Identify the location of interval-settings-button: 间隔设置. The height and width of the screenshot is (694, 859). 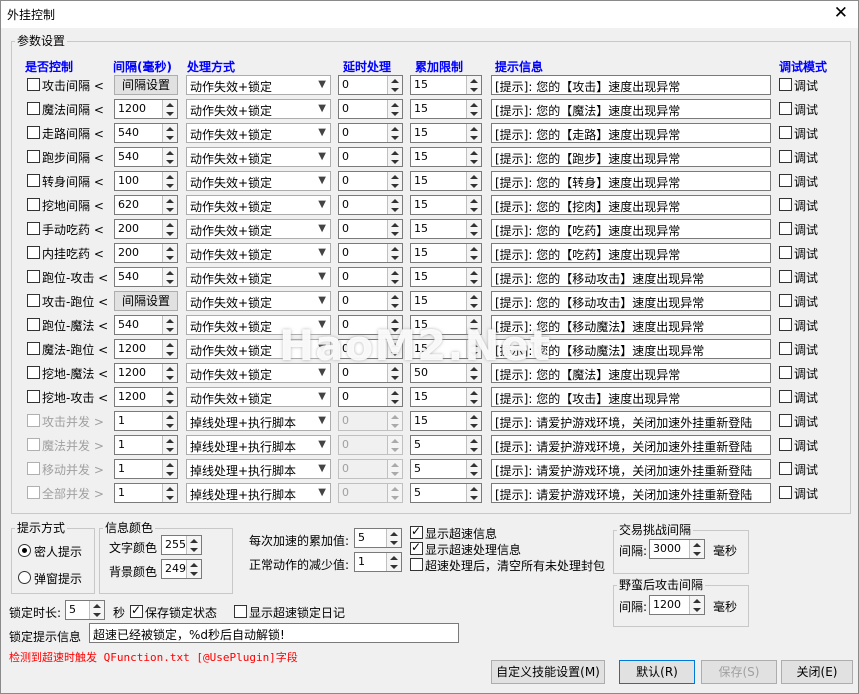
(146, 301).